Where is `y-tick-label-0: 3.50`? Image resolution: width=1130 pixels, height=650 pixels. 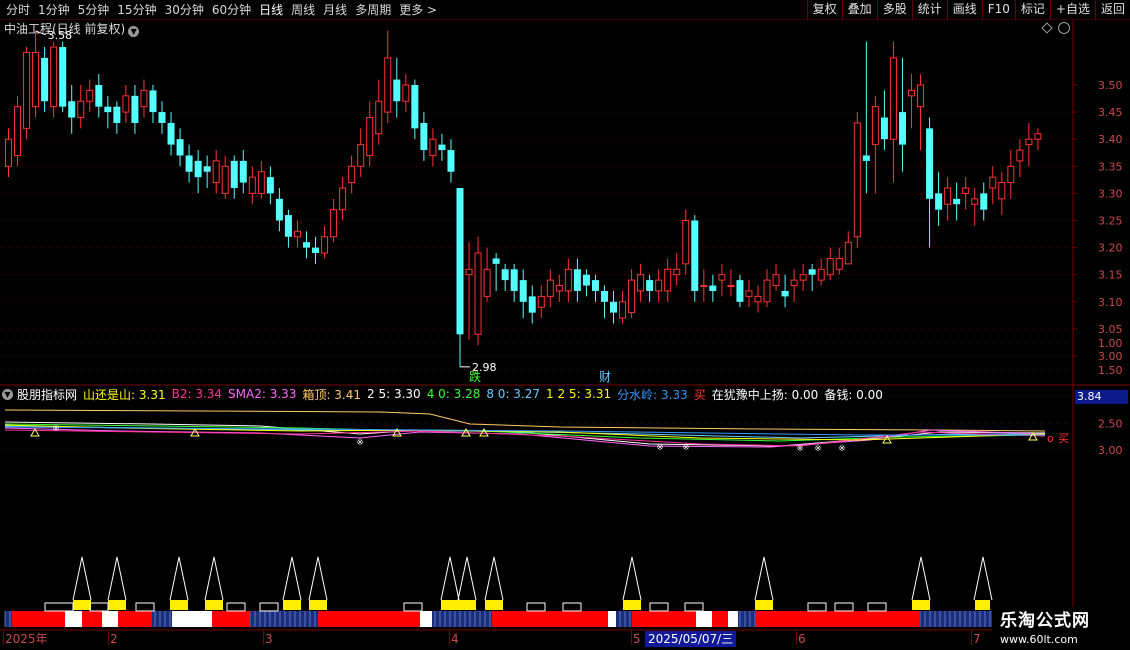
y-tick-label-0: 3.50 is located at coordinates (1110, 85).